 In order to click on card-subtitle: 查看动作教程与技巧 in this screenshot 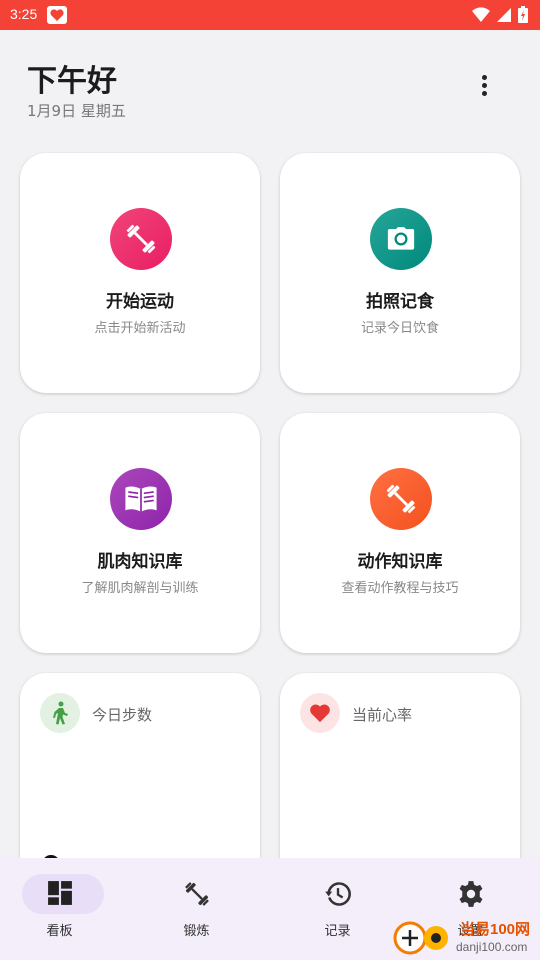, I will do `click(400, 588)`.